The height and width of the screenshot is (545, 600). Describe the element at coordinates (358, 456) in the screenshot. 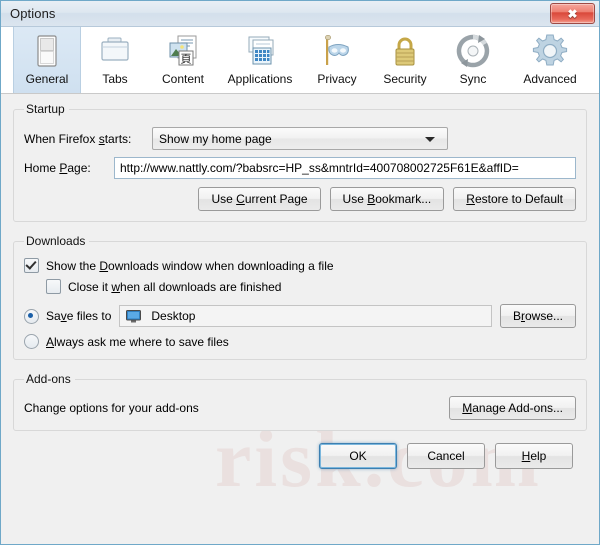

I see `ok-button: OK` at that location.